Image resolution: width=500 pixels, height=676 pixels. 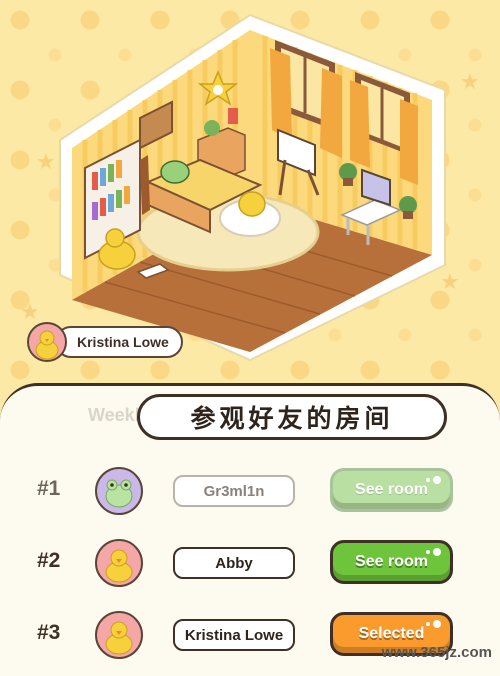 I want to click on panel-title: 参观好友的房间, so click(x=292, y=417).